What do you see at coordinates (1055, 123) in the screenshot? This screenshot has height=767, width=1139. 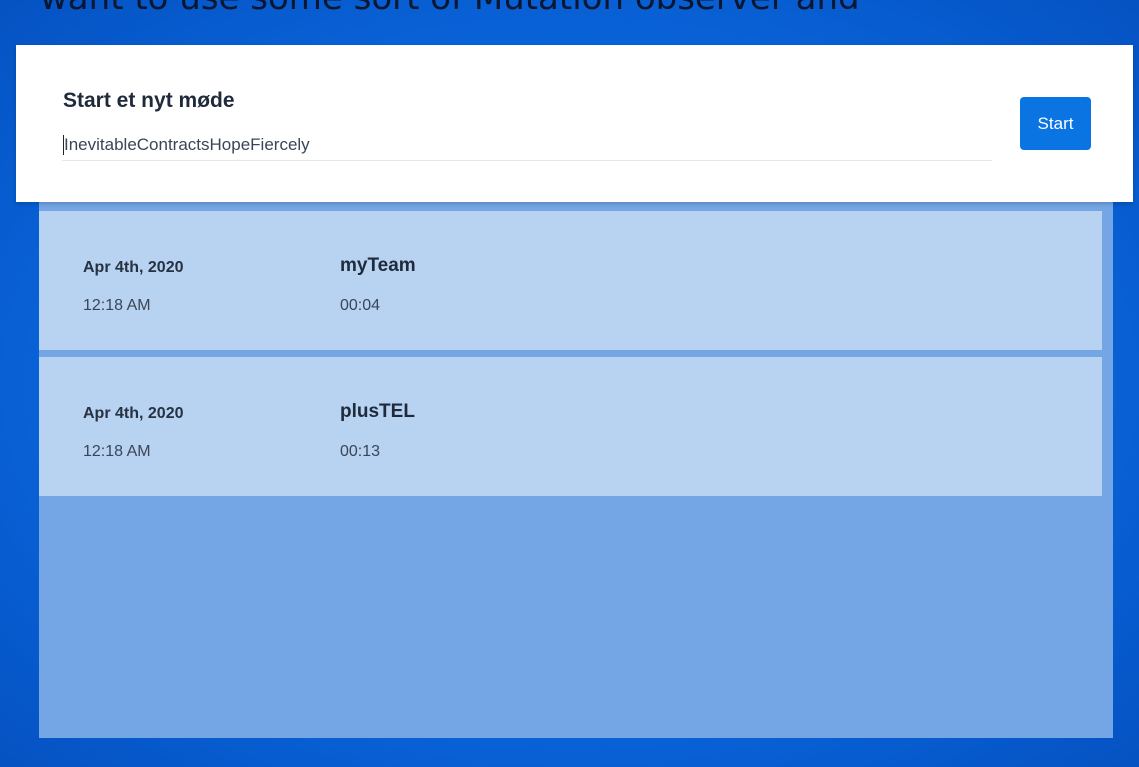 I see `start-button: Start` at bounding box center [1055, 123].